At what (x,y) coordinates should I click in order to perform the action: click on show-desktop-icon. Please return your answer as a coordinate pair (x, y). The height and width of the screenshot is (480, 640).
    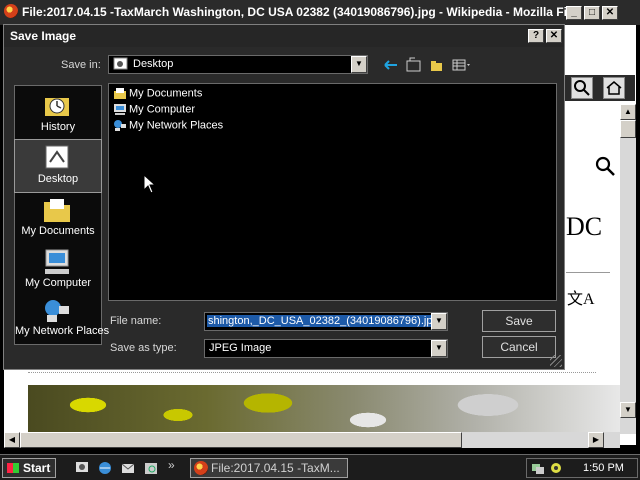
    Looking at the image, I should click on (82, 468).